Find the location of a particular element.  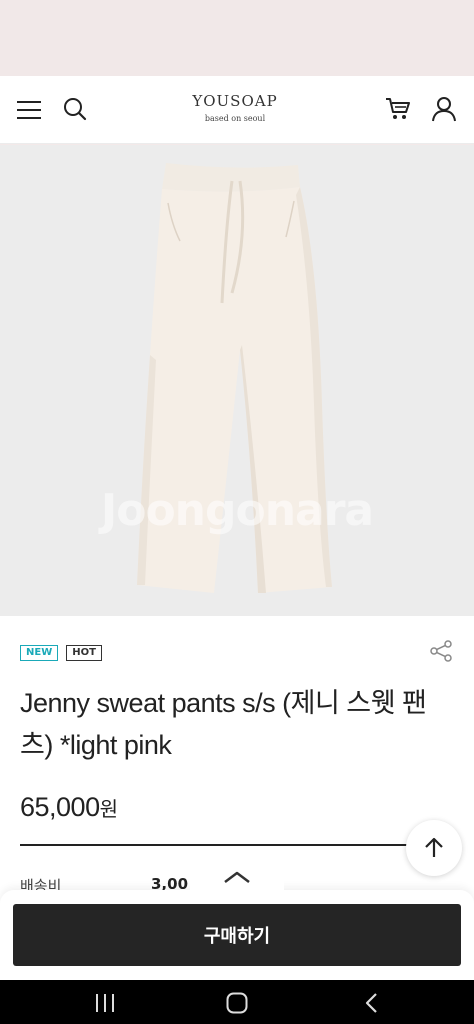

cart-icon is located at coordinates (398, 109).